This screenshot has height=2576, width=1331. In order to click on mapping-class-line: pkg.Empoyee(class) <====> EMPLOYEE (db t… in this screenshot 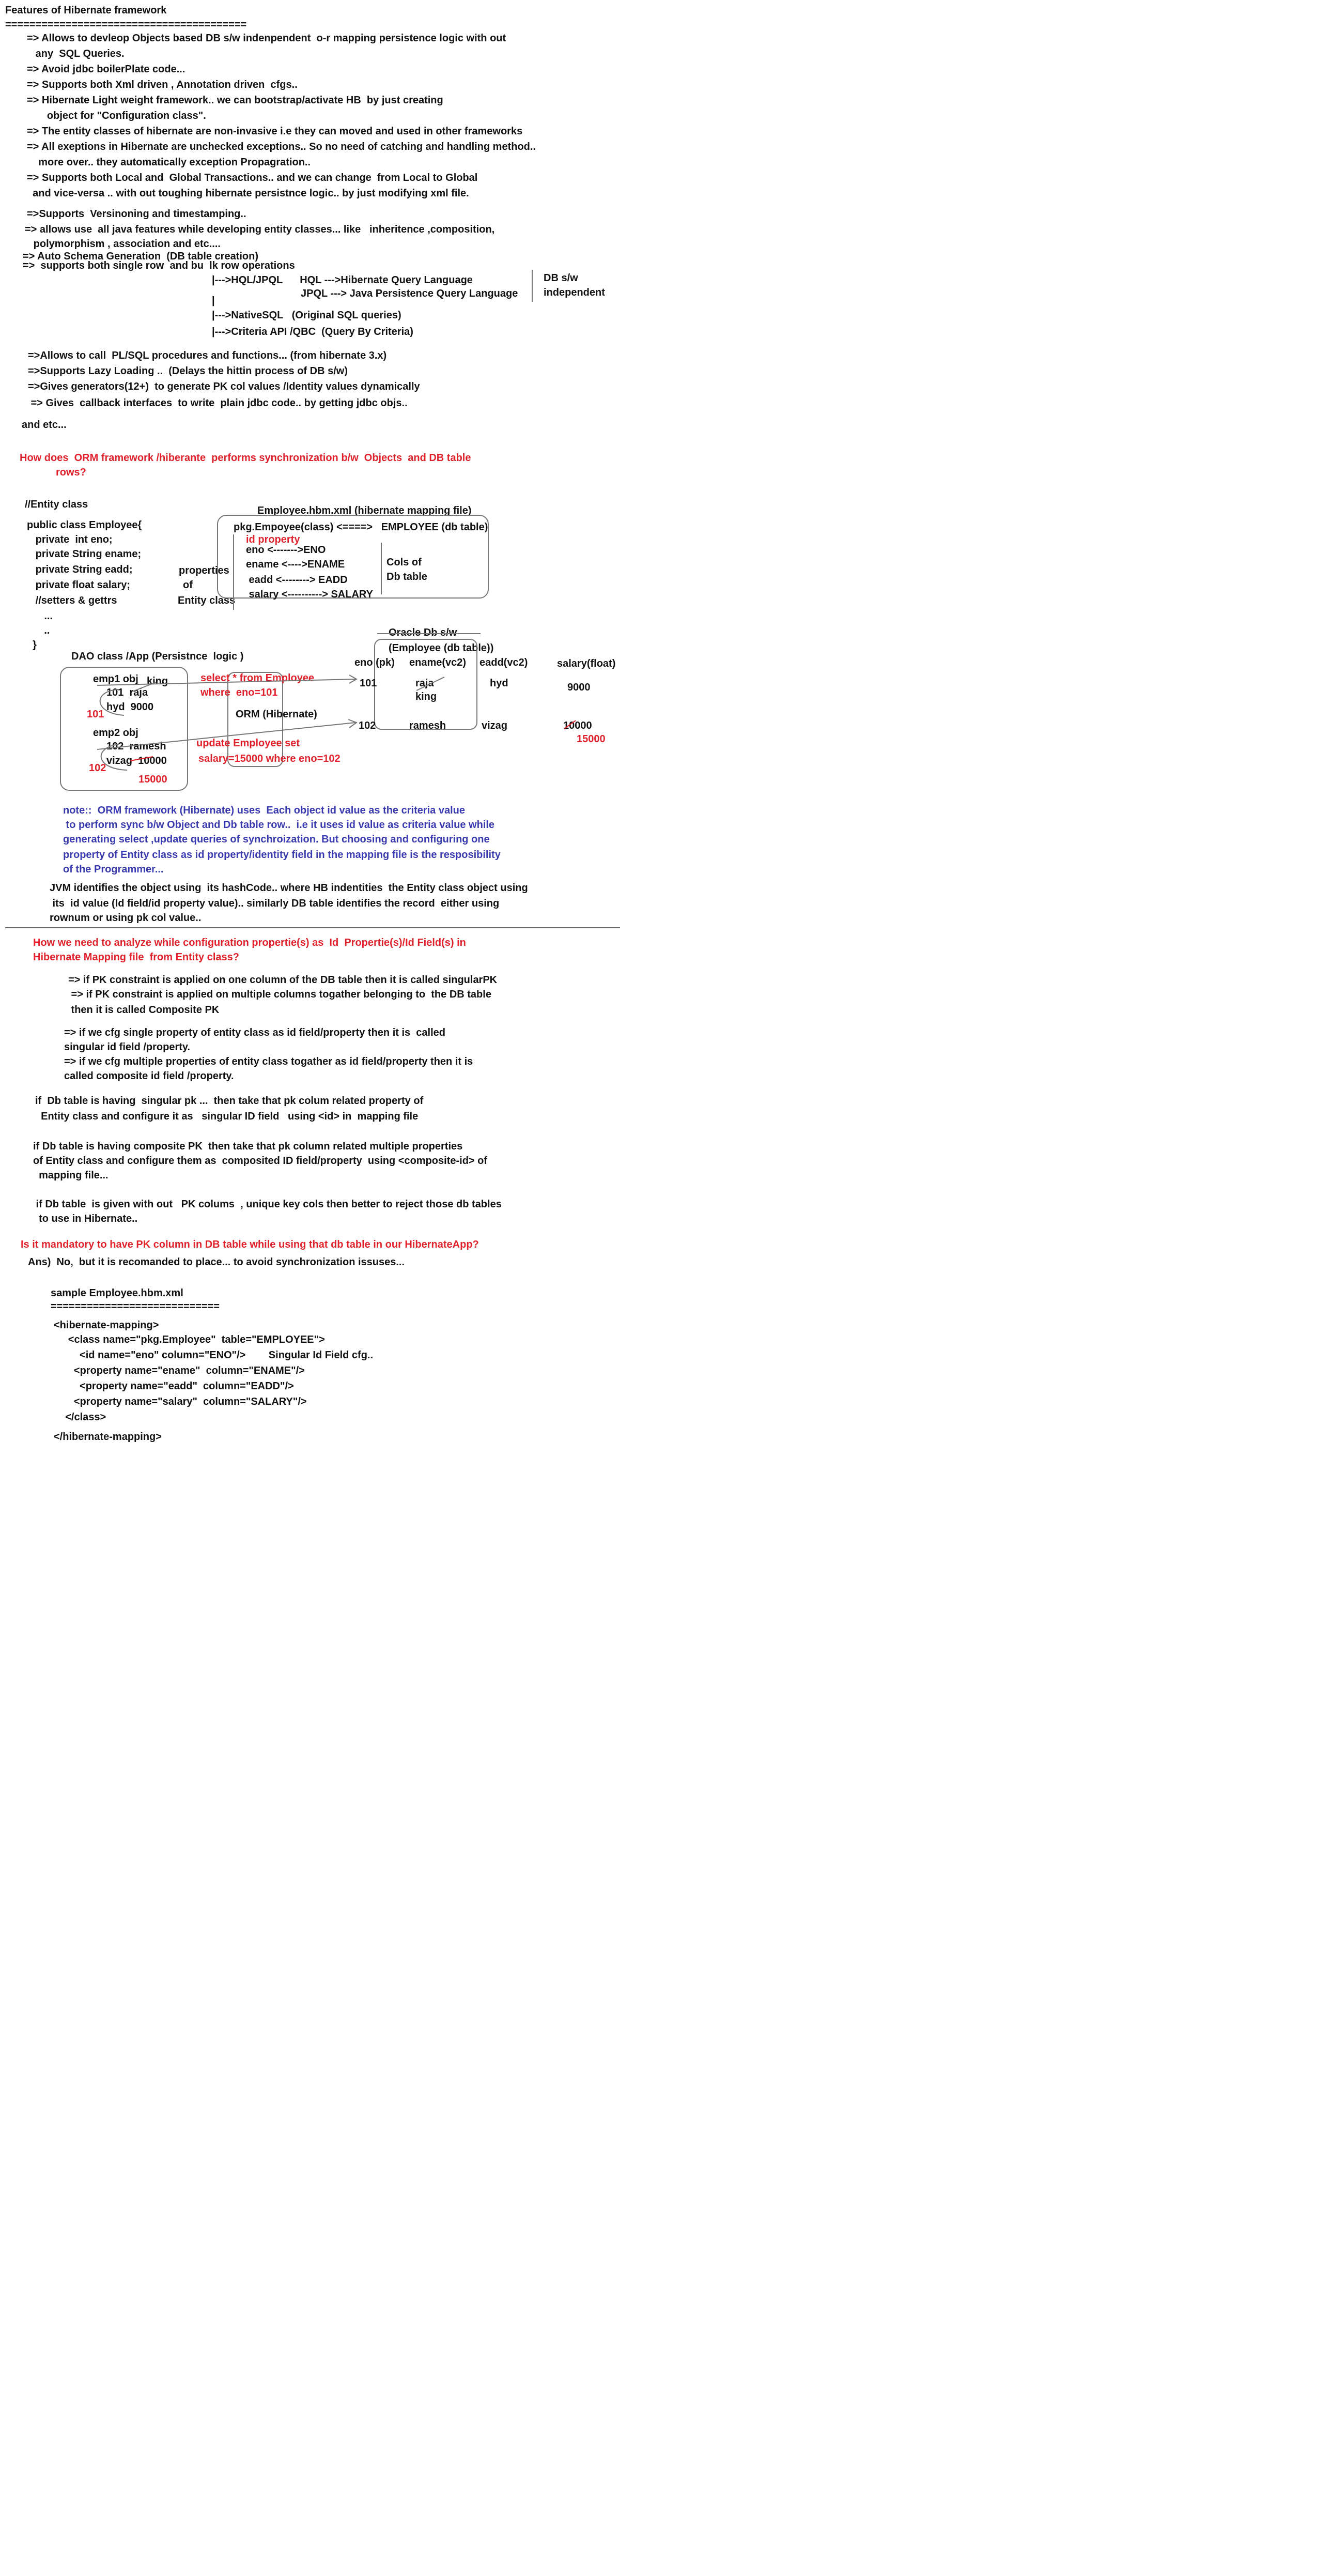, I will do `click(361, 527)`.